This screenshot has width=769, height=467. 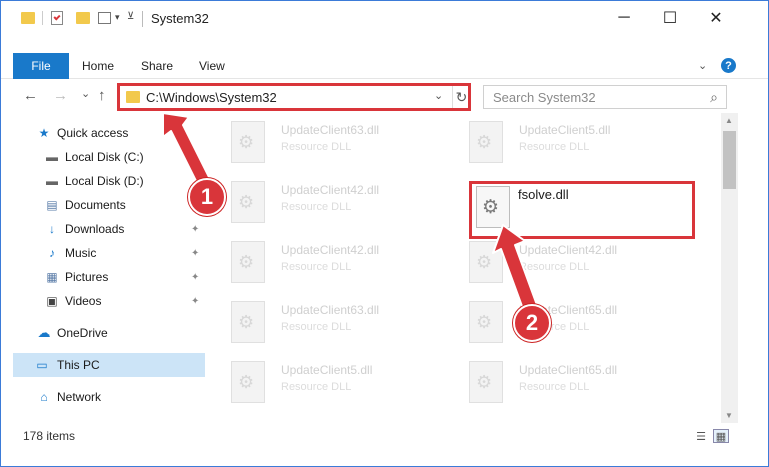 What do you see at coordinates (729, 268) in the screenshot?
I see `vertical-scrollbar: ▲ ▼` at bounding box center [729, 268].